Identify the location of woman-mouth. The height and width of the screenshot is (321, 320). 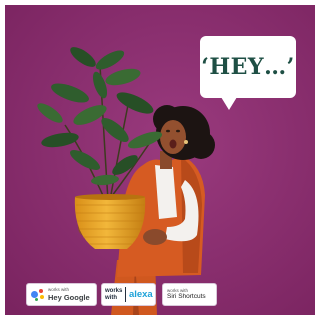
(173, 144).